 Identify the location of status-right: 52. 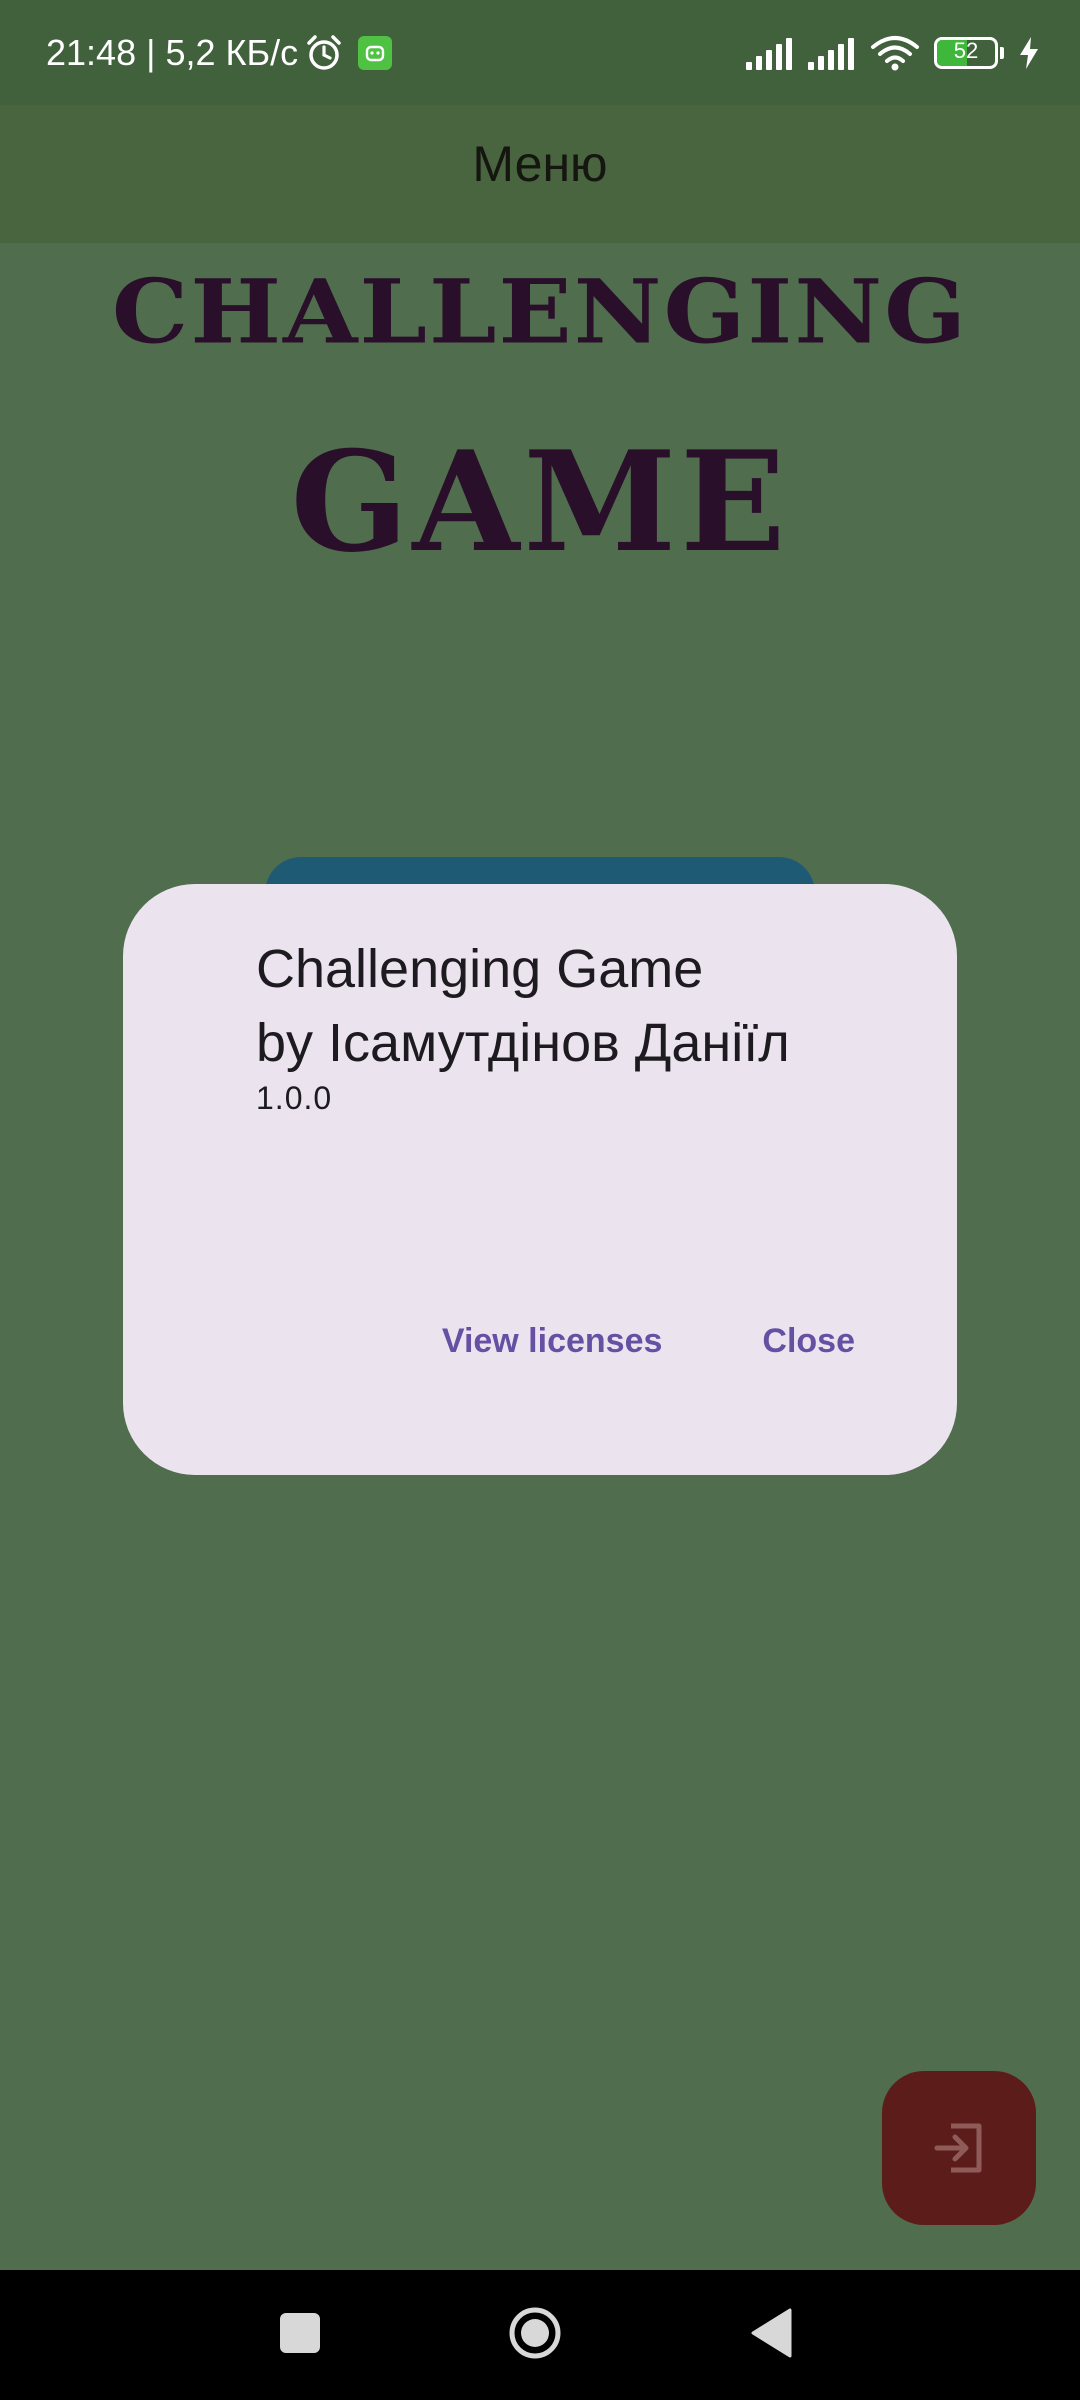
(893, 53).